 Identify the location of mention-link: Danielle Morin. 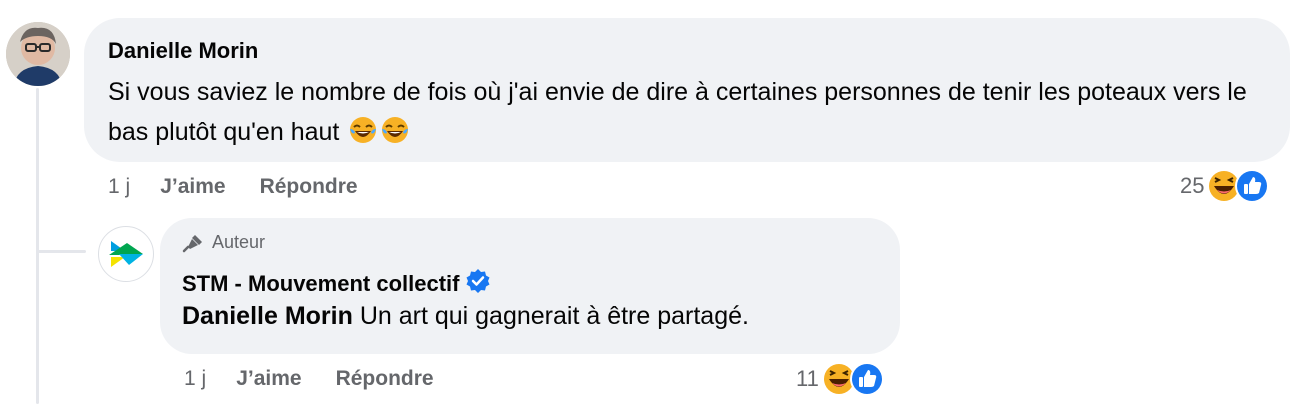
(267, 316).